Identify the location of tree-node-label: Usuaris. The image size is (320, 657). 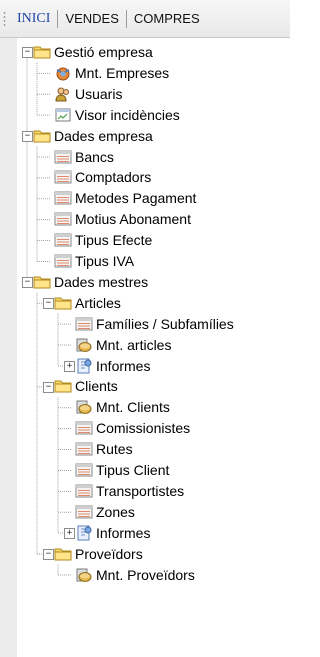
(99, 93).